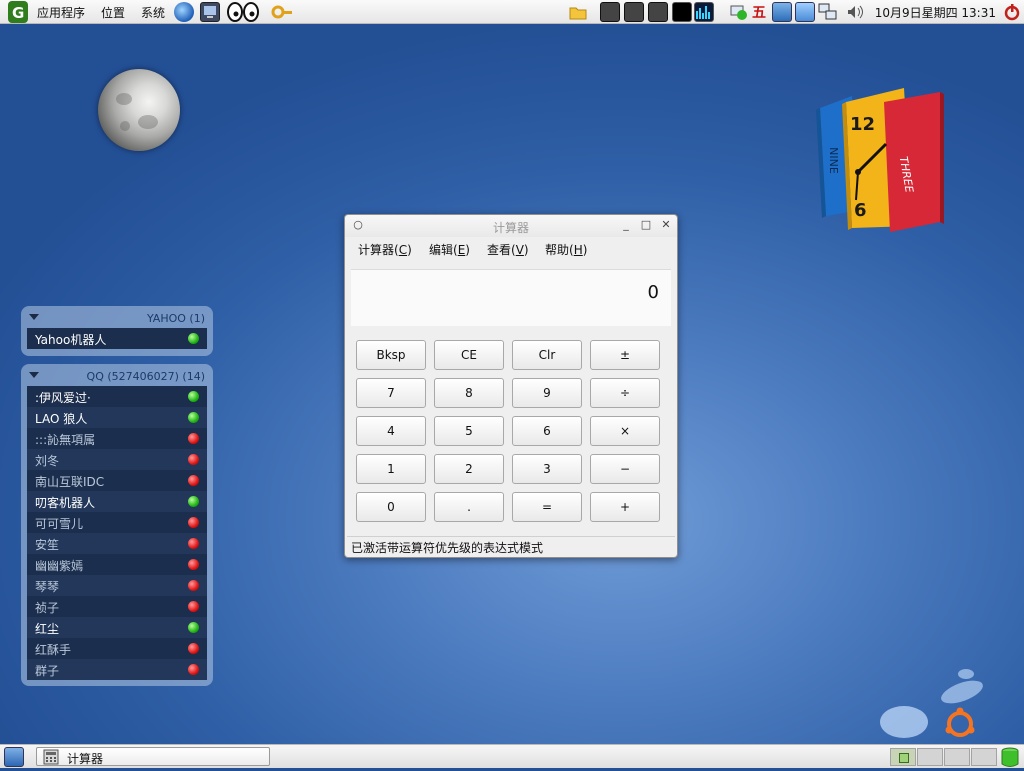 The height and width of the screenshot is (771, 1024). I want to click on contact-row: LAO 狼人, so click(117, 417).